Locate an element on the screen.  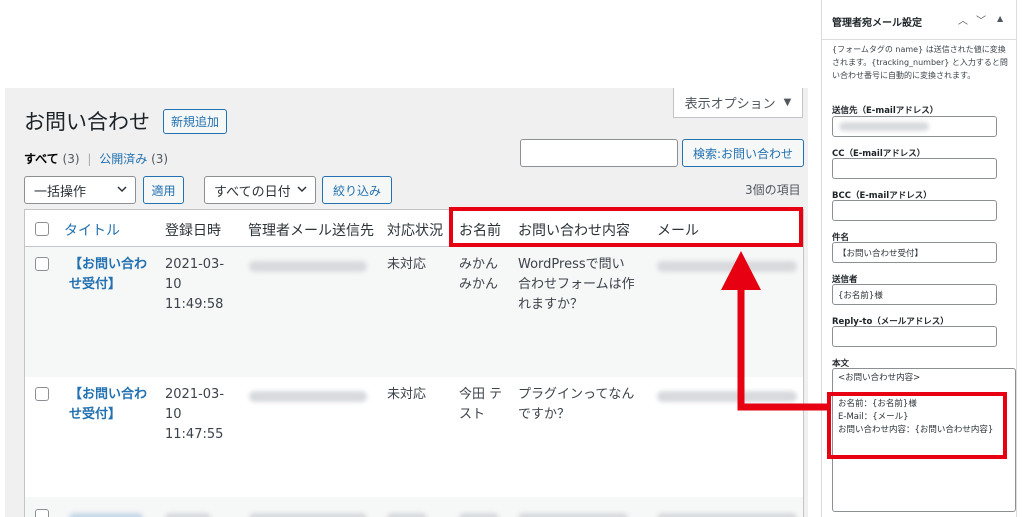
column-status: 対応状況 is located at coordinates (415, 231).